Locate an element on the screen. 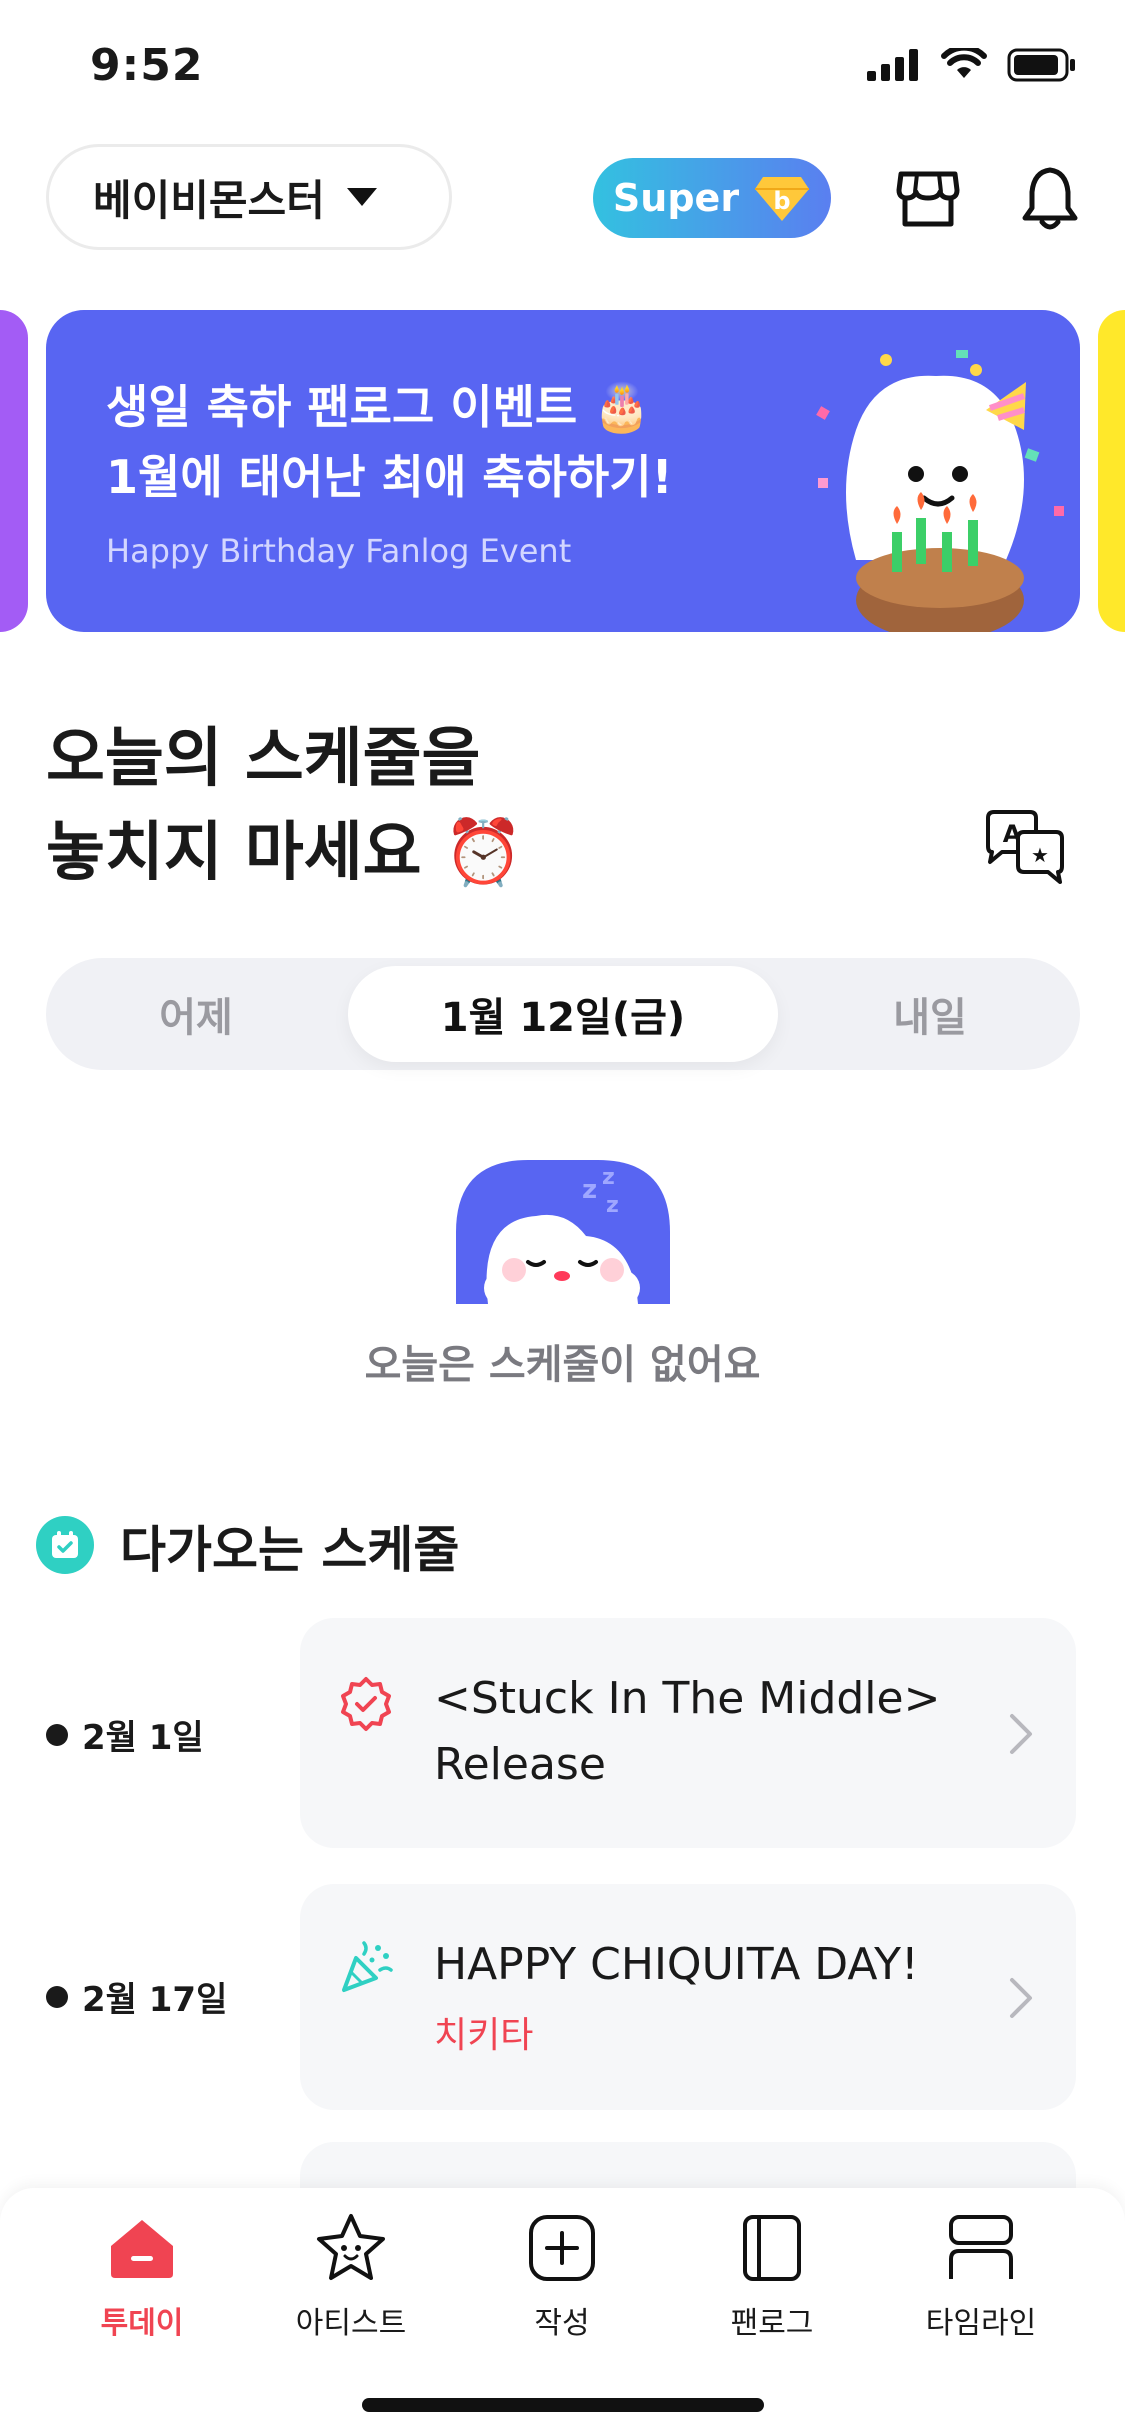  release-badge-icon is located at coordinates (366, 1704).